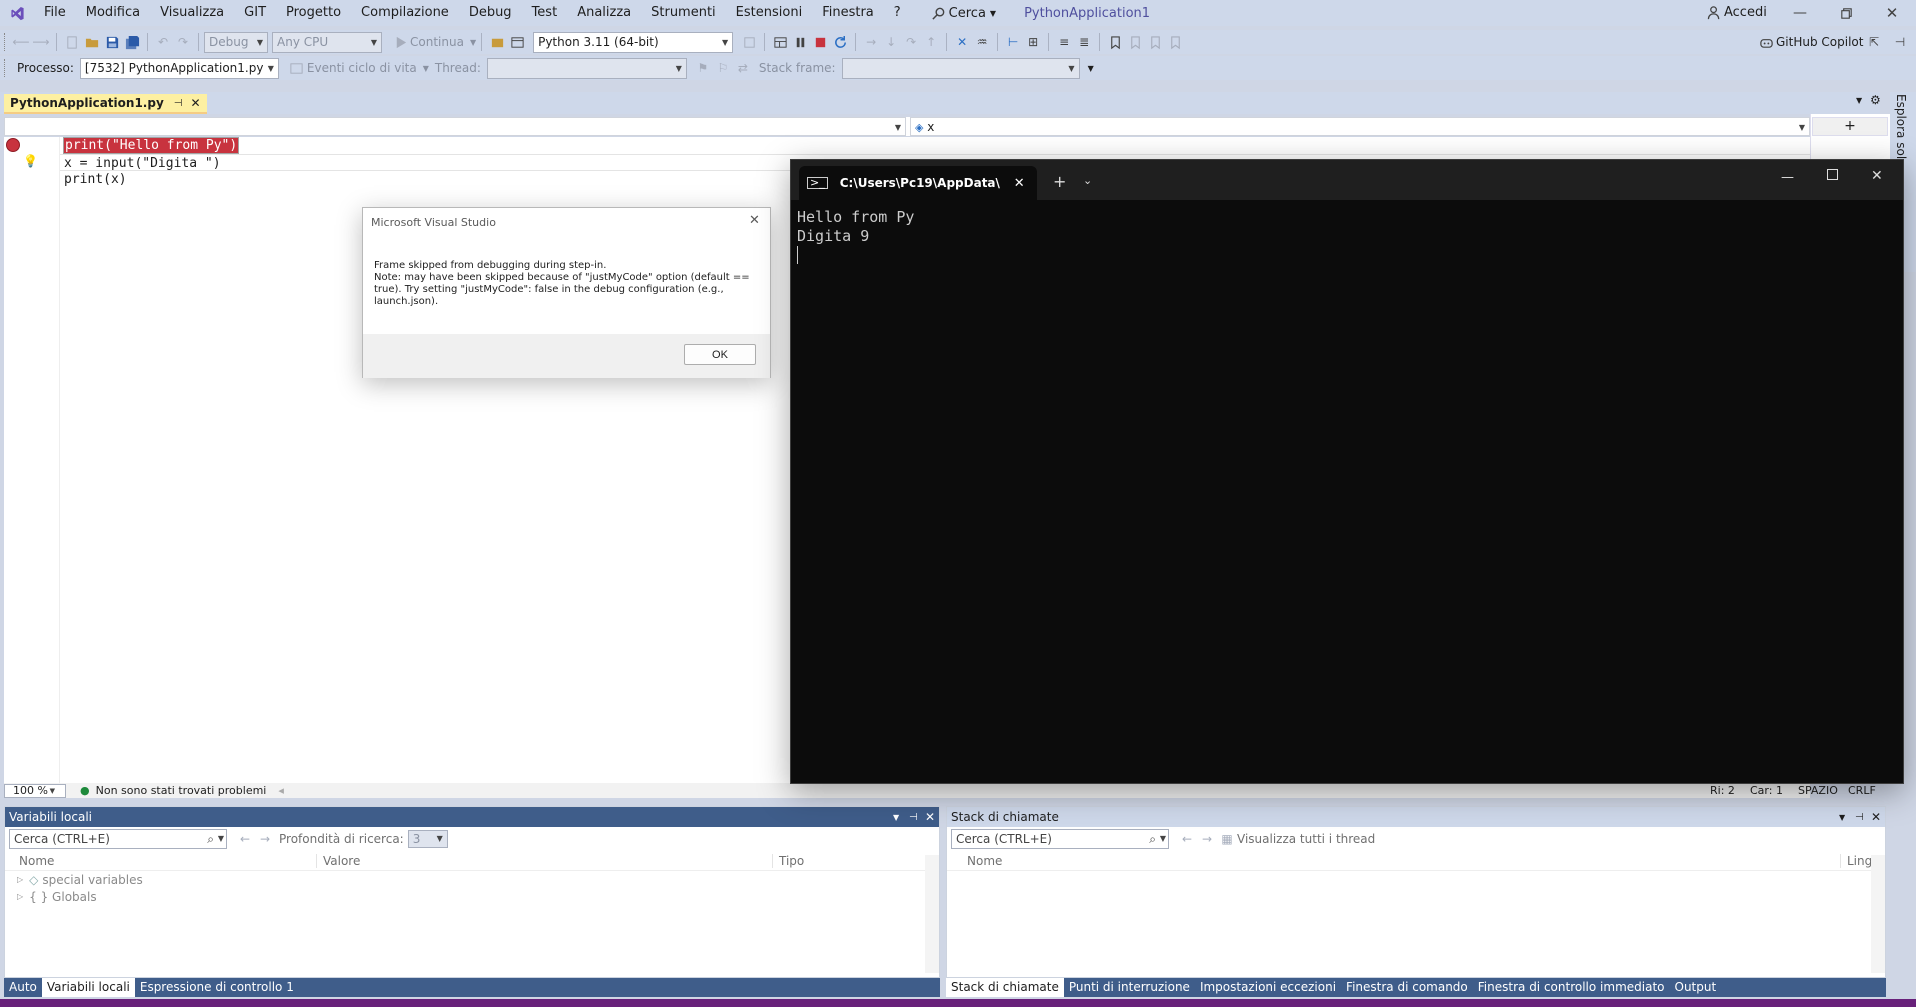  Describe the element at coordinates (405, 13) in the screenshot. I see `menu-compilazione: Compilazione` at that location.